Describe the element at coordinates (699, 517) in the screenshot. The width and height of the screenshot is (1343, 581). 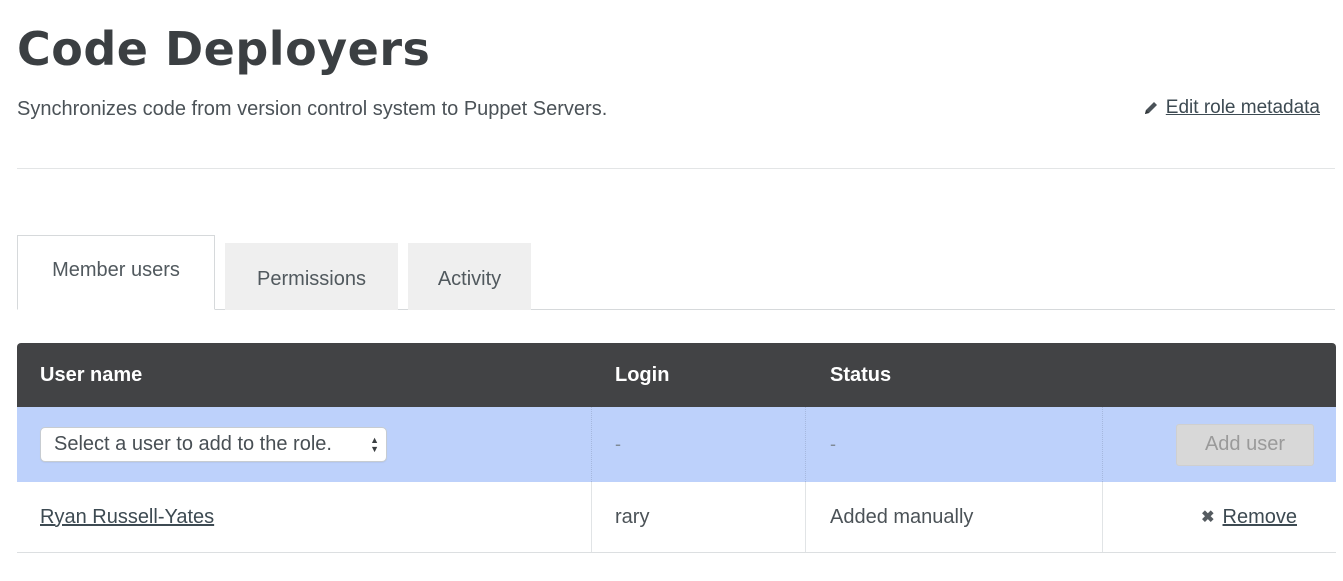
I see `user-login: rary` at that location.